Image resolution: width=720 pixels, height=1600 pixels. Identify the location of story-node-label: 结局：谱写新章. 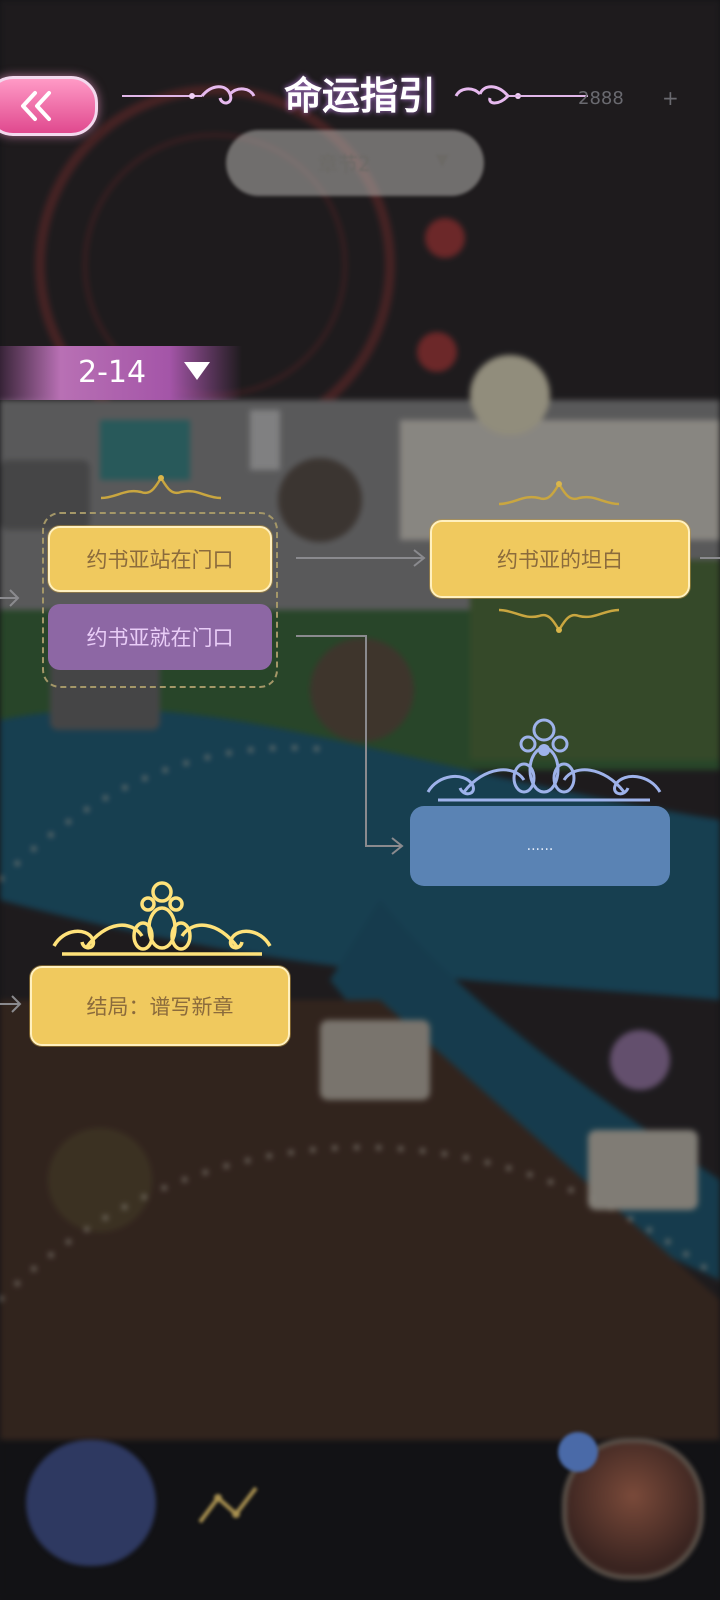
(160, 1007).